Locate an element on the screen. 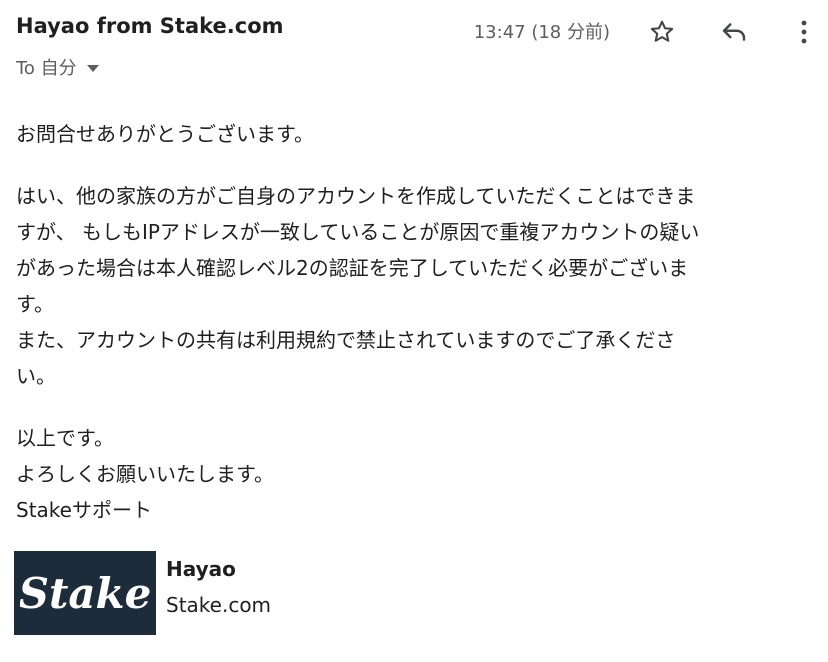  signature-name: Hayao is located at coordinates (201, 569).